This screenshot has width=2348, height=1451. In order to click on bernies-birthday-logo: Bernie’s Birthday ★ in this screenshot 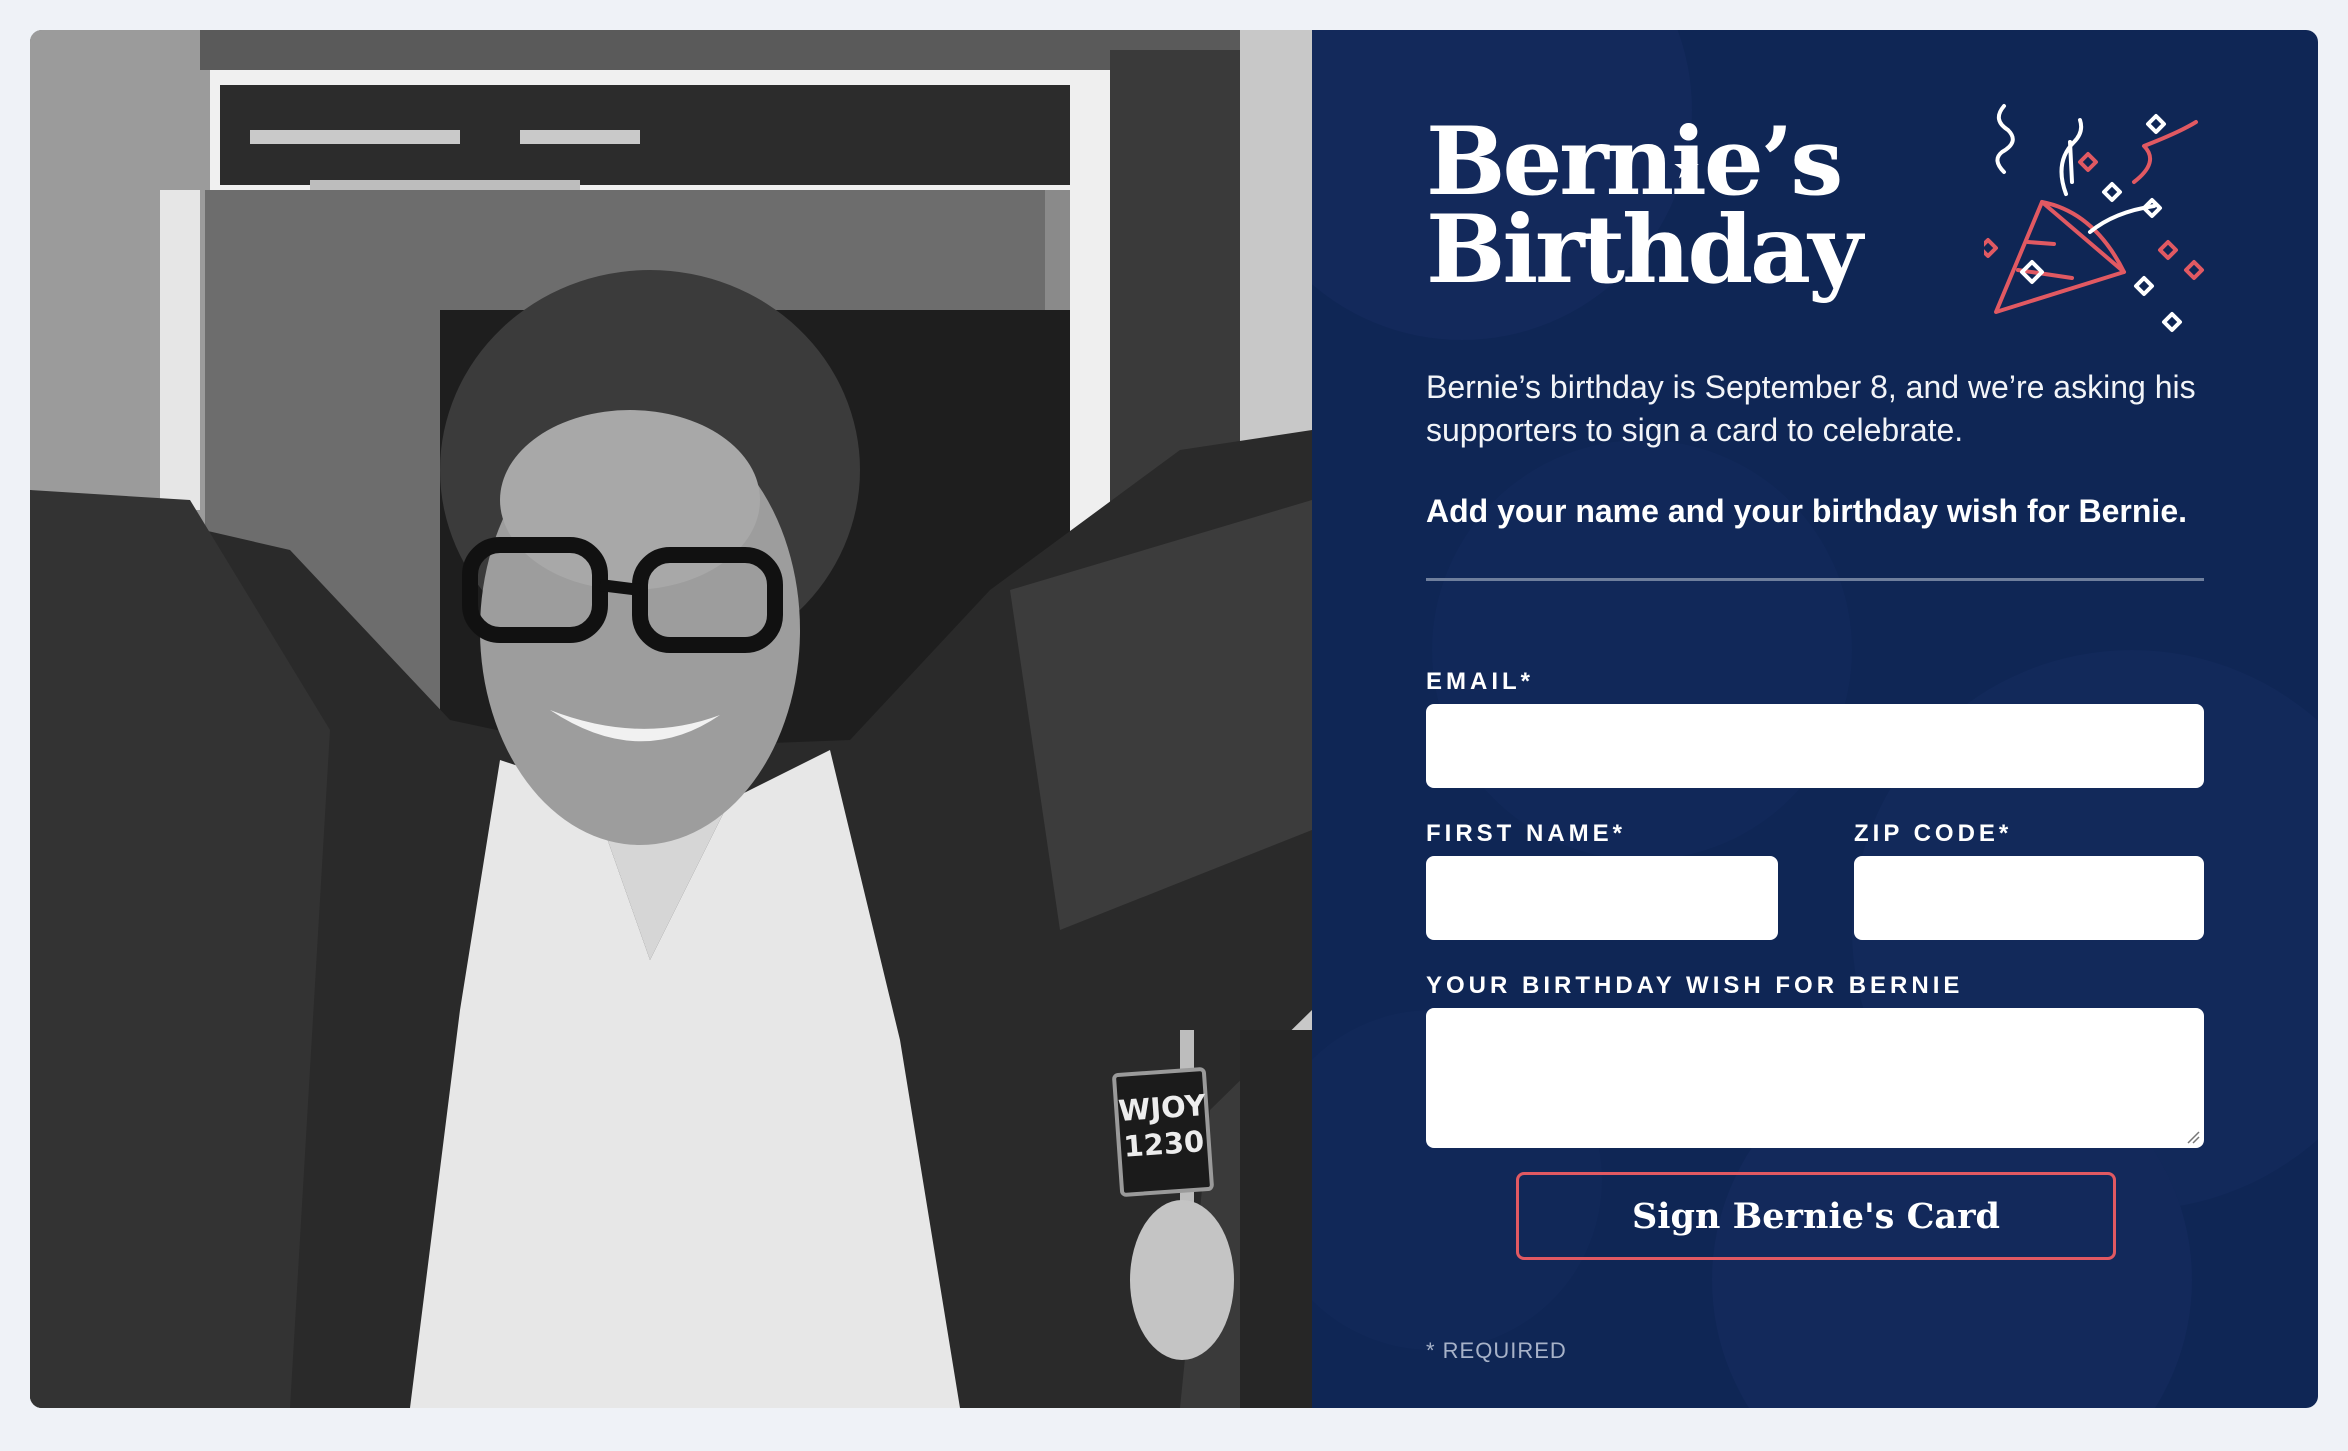, I will do `click(1644, 206)`.